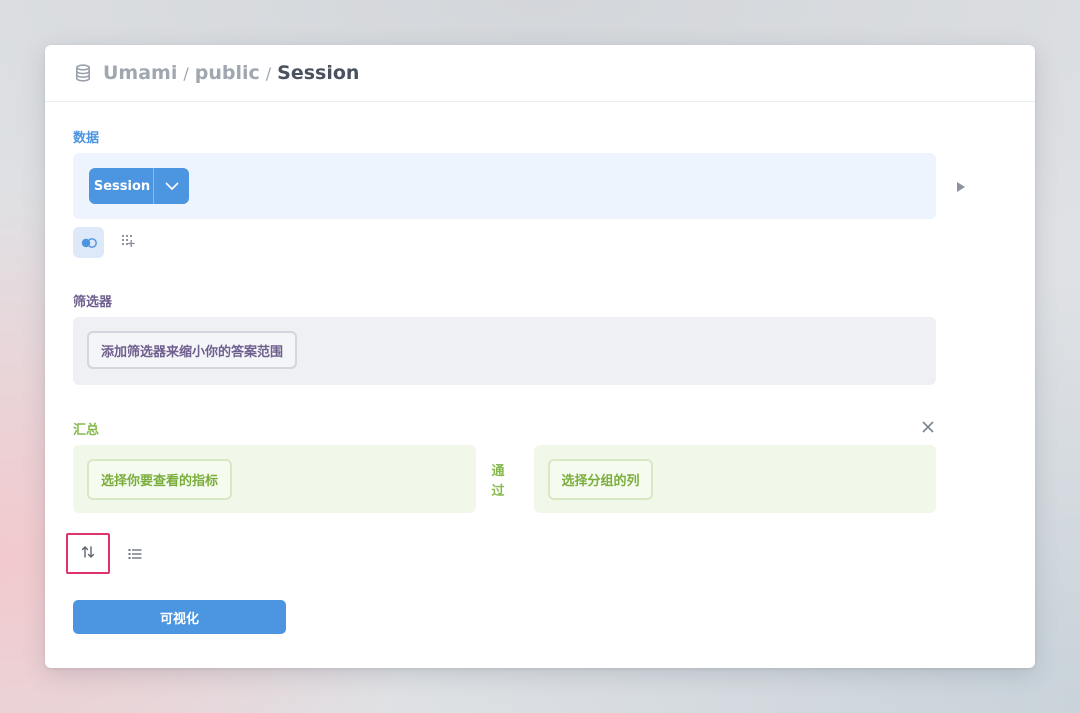 The image size is (1080, 713). What do you see at coordinates (540, 73) in the screenshot?
I see `header: Umami / public / Session` at bounding box center [540, 73].